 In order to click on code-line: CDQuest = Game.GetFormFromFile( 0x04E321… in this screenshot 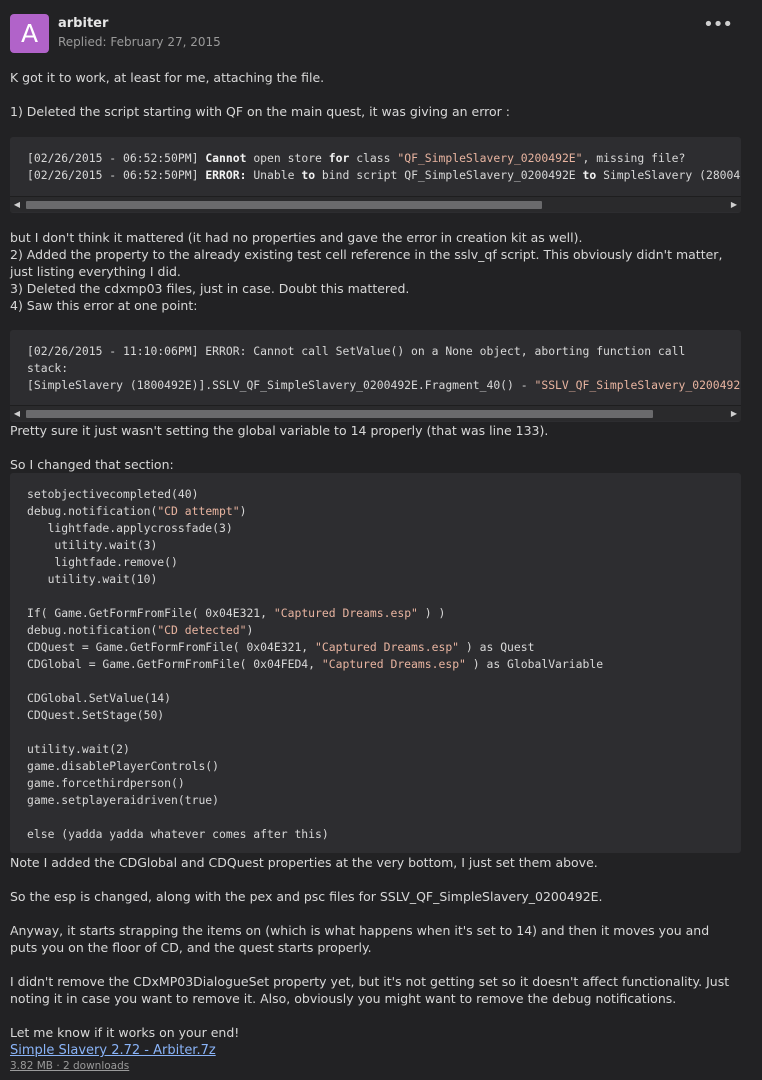, I will do `click(281, 647)`.